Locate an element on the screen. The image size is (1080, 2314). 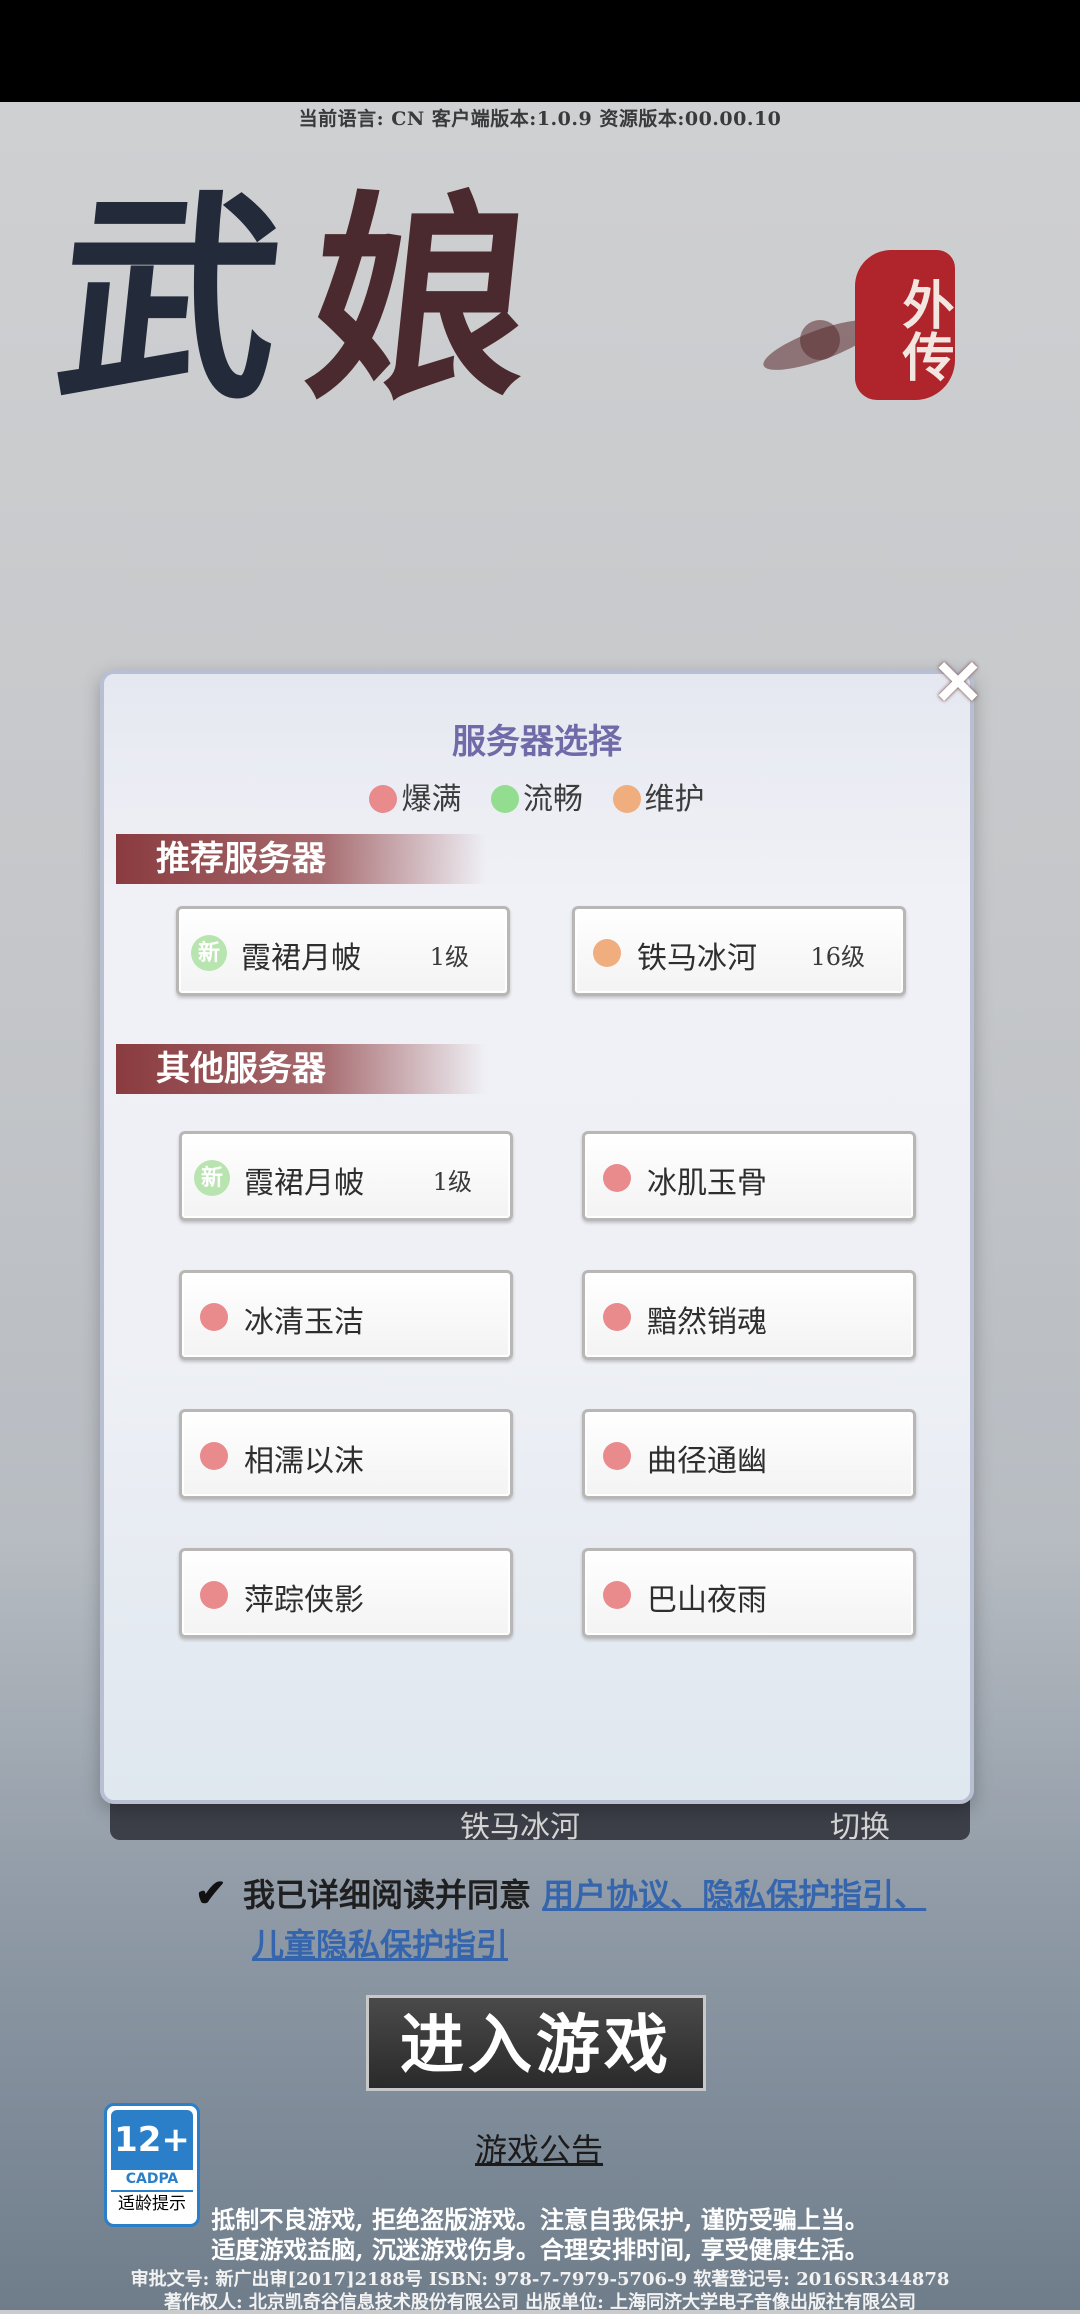
user-agreement-link: 用户协议、隐私保护指引、 is located at coordinates (734, 1895).